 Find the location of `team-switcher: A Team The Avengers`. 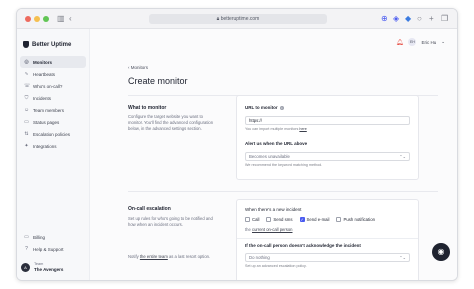

team-switcher: A Team The Avengers is located at coordinates (42, 267).